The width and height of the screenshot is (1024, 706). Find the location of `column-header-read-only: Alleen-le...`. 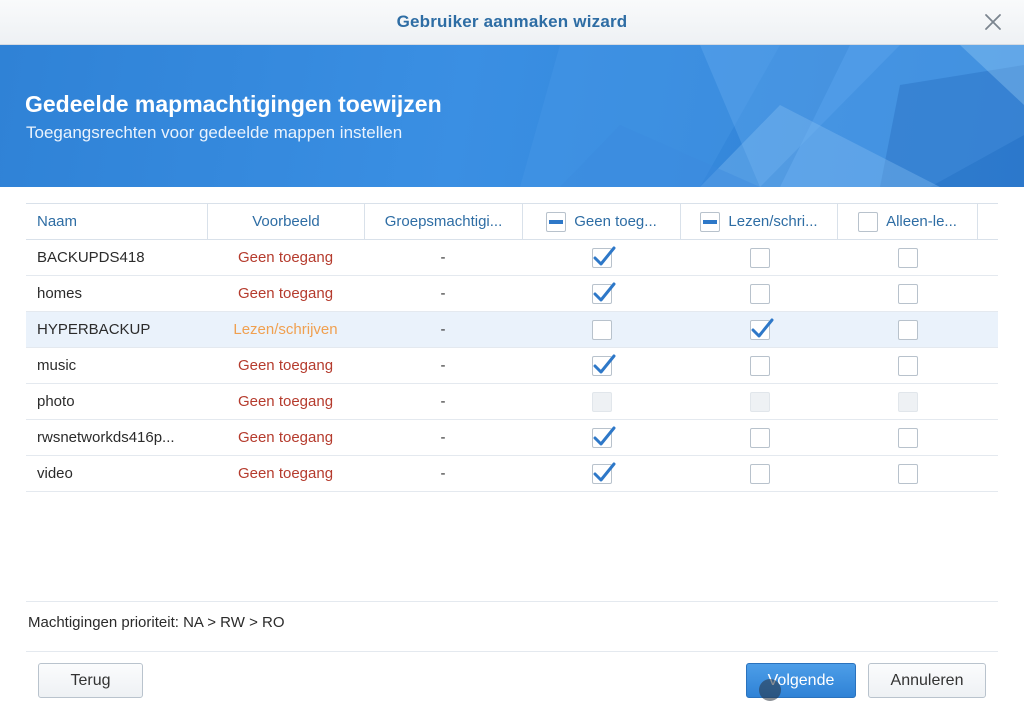

column-header-read-only: Alleen-le... is located at coordinates (908, 221).